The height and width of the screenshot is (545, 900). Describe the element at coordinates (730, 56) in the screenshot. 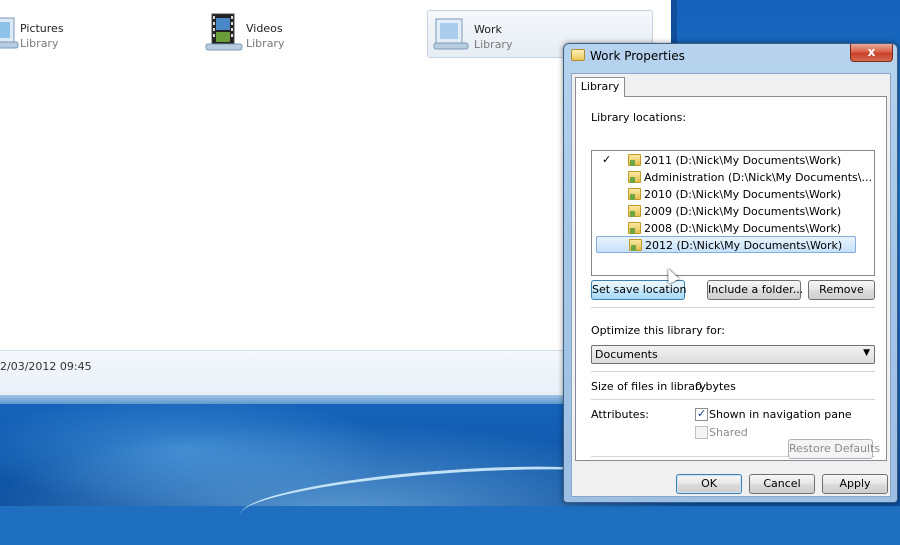

I see `title-bar: Work Properties x` at that location.